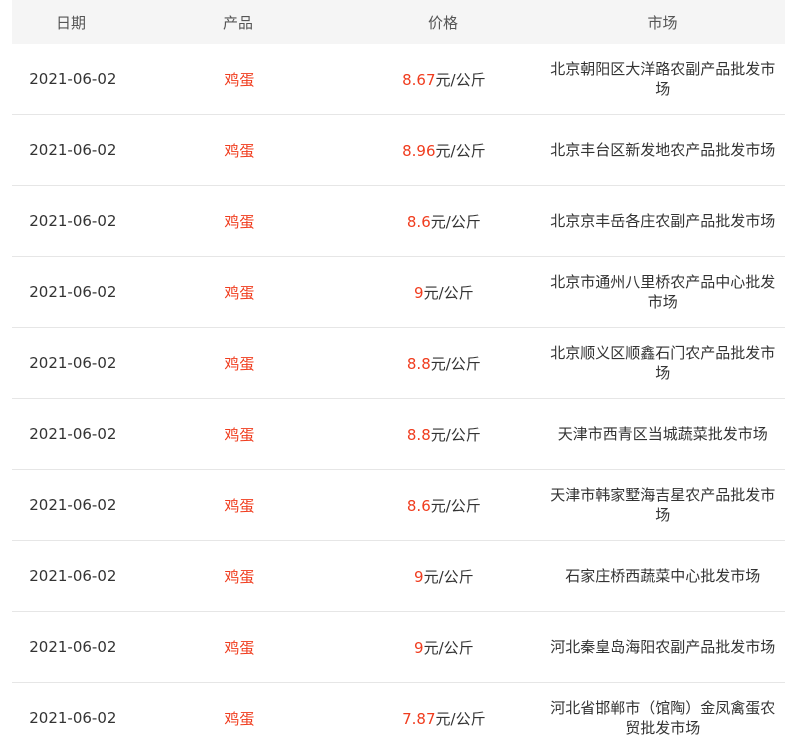 This screenshot has width=785, height=753. I want to click on table-row: 2021-06-02 鸡蛋 8.96元/公斤 北京丰台区新发地农产品批发市场, so click(398, 150).